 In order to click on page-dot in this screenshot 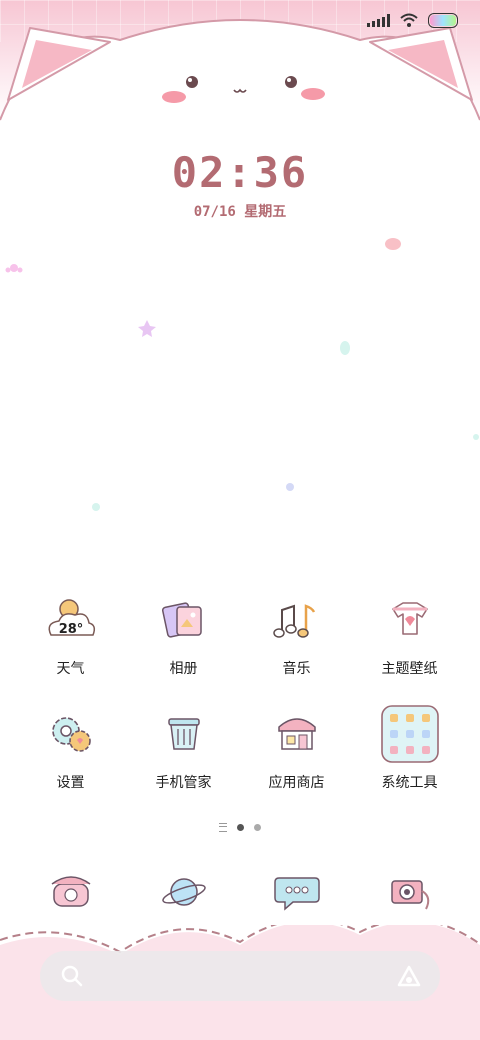, I will do `click(257, 827)`.